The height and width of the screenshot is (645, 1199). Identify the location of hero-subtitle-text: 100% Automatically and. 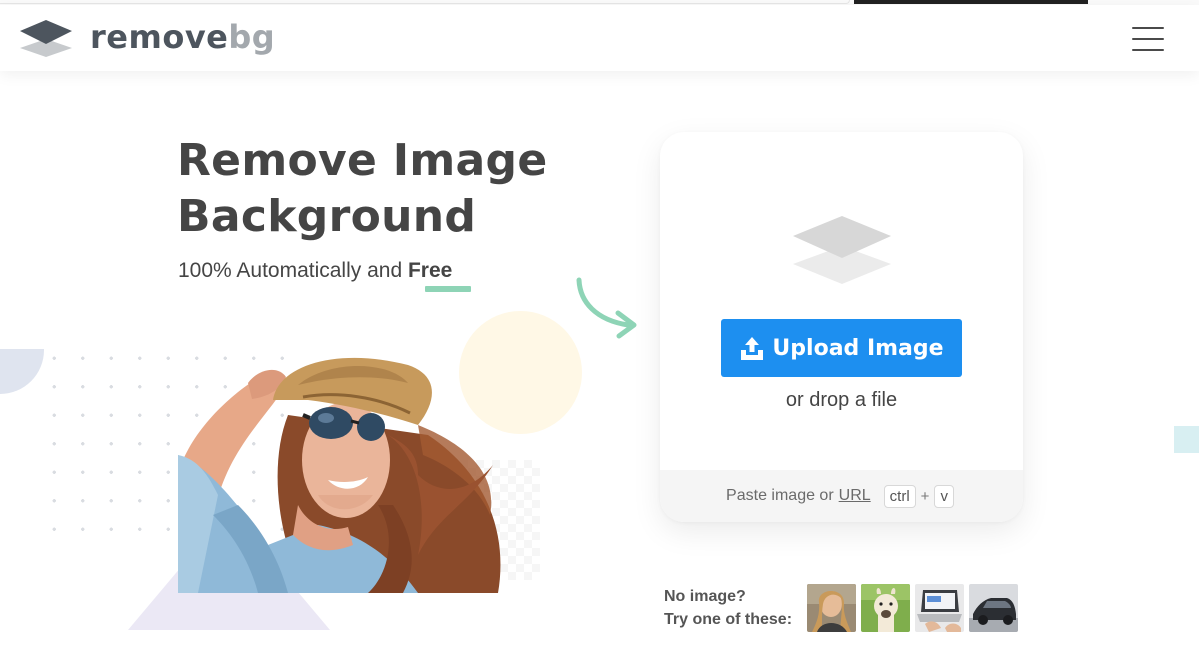
(293, 270).